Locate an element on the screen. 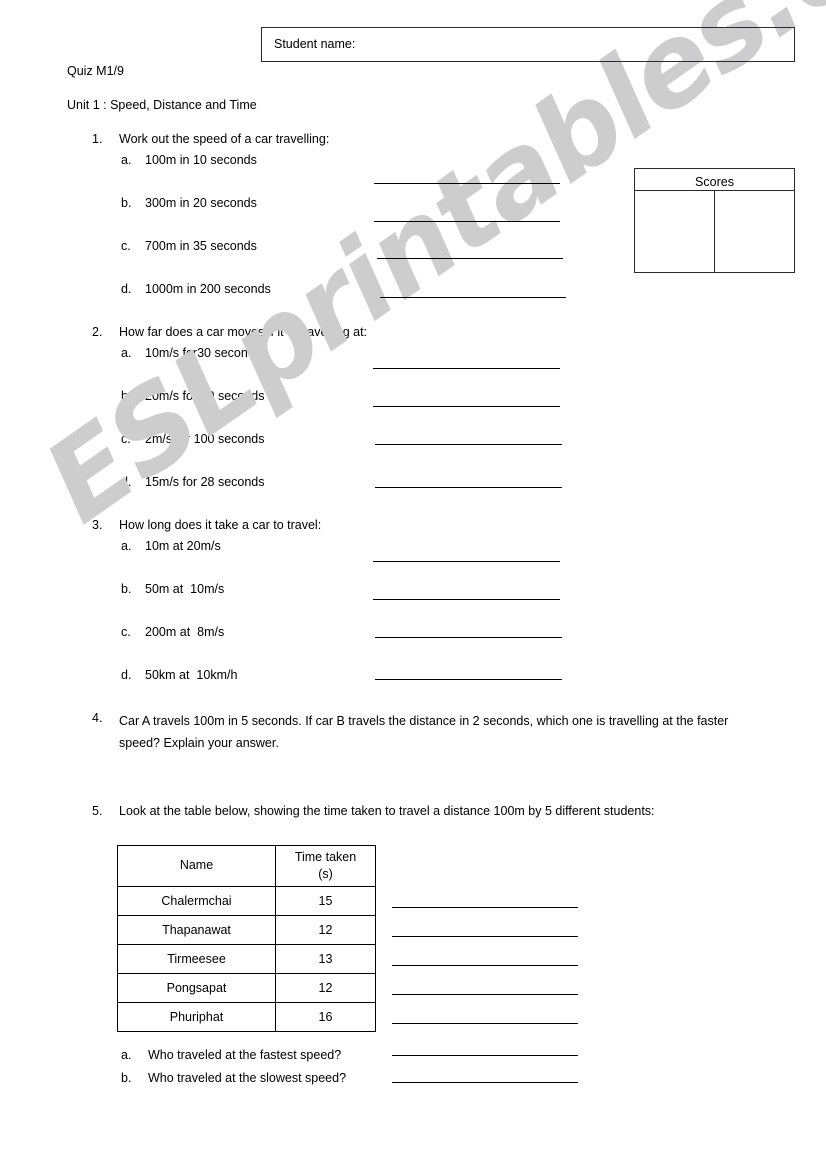  question-3-item-a-answer-line is located at coordinates (466, 561).